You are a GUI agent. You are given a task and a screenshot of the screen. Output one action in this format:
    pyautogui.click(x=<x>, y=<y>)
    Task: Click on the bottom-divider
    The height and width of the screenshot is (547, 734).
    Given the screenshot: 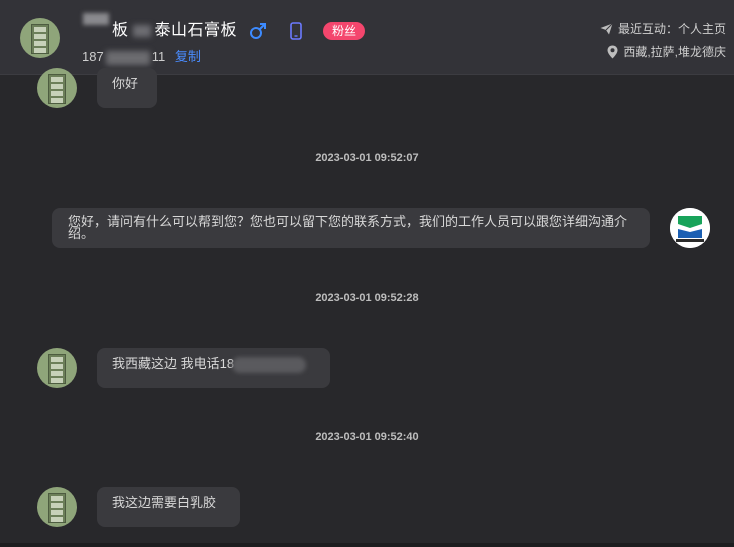 What is the action you would take?
    pyautogui.click(x=367, y=545)
    